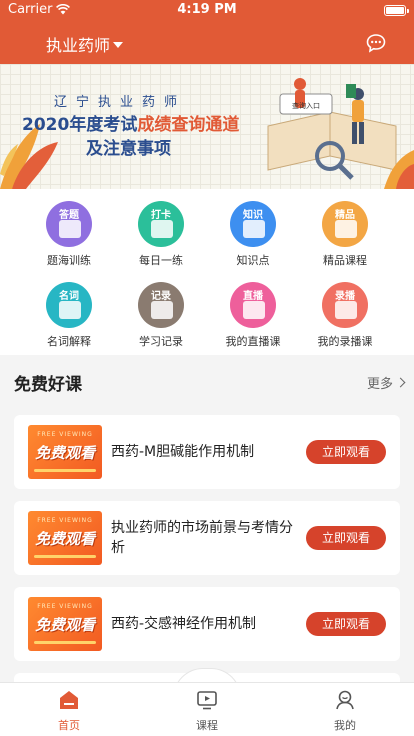 The height and width of the screenshot is (736, 414). Describe the element at coordinates (161, 215) in the screenshot. I see `grid-tag: 打卡` at that location.